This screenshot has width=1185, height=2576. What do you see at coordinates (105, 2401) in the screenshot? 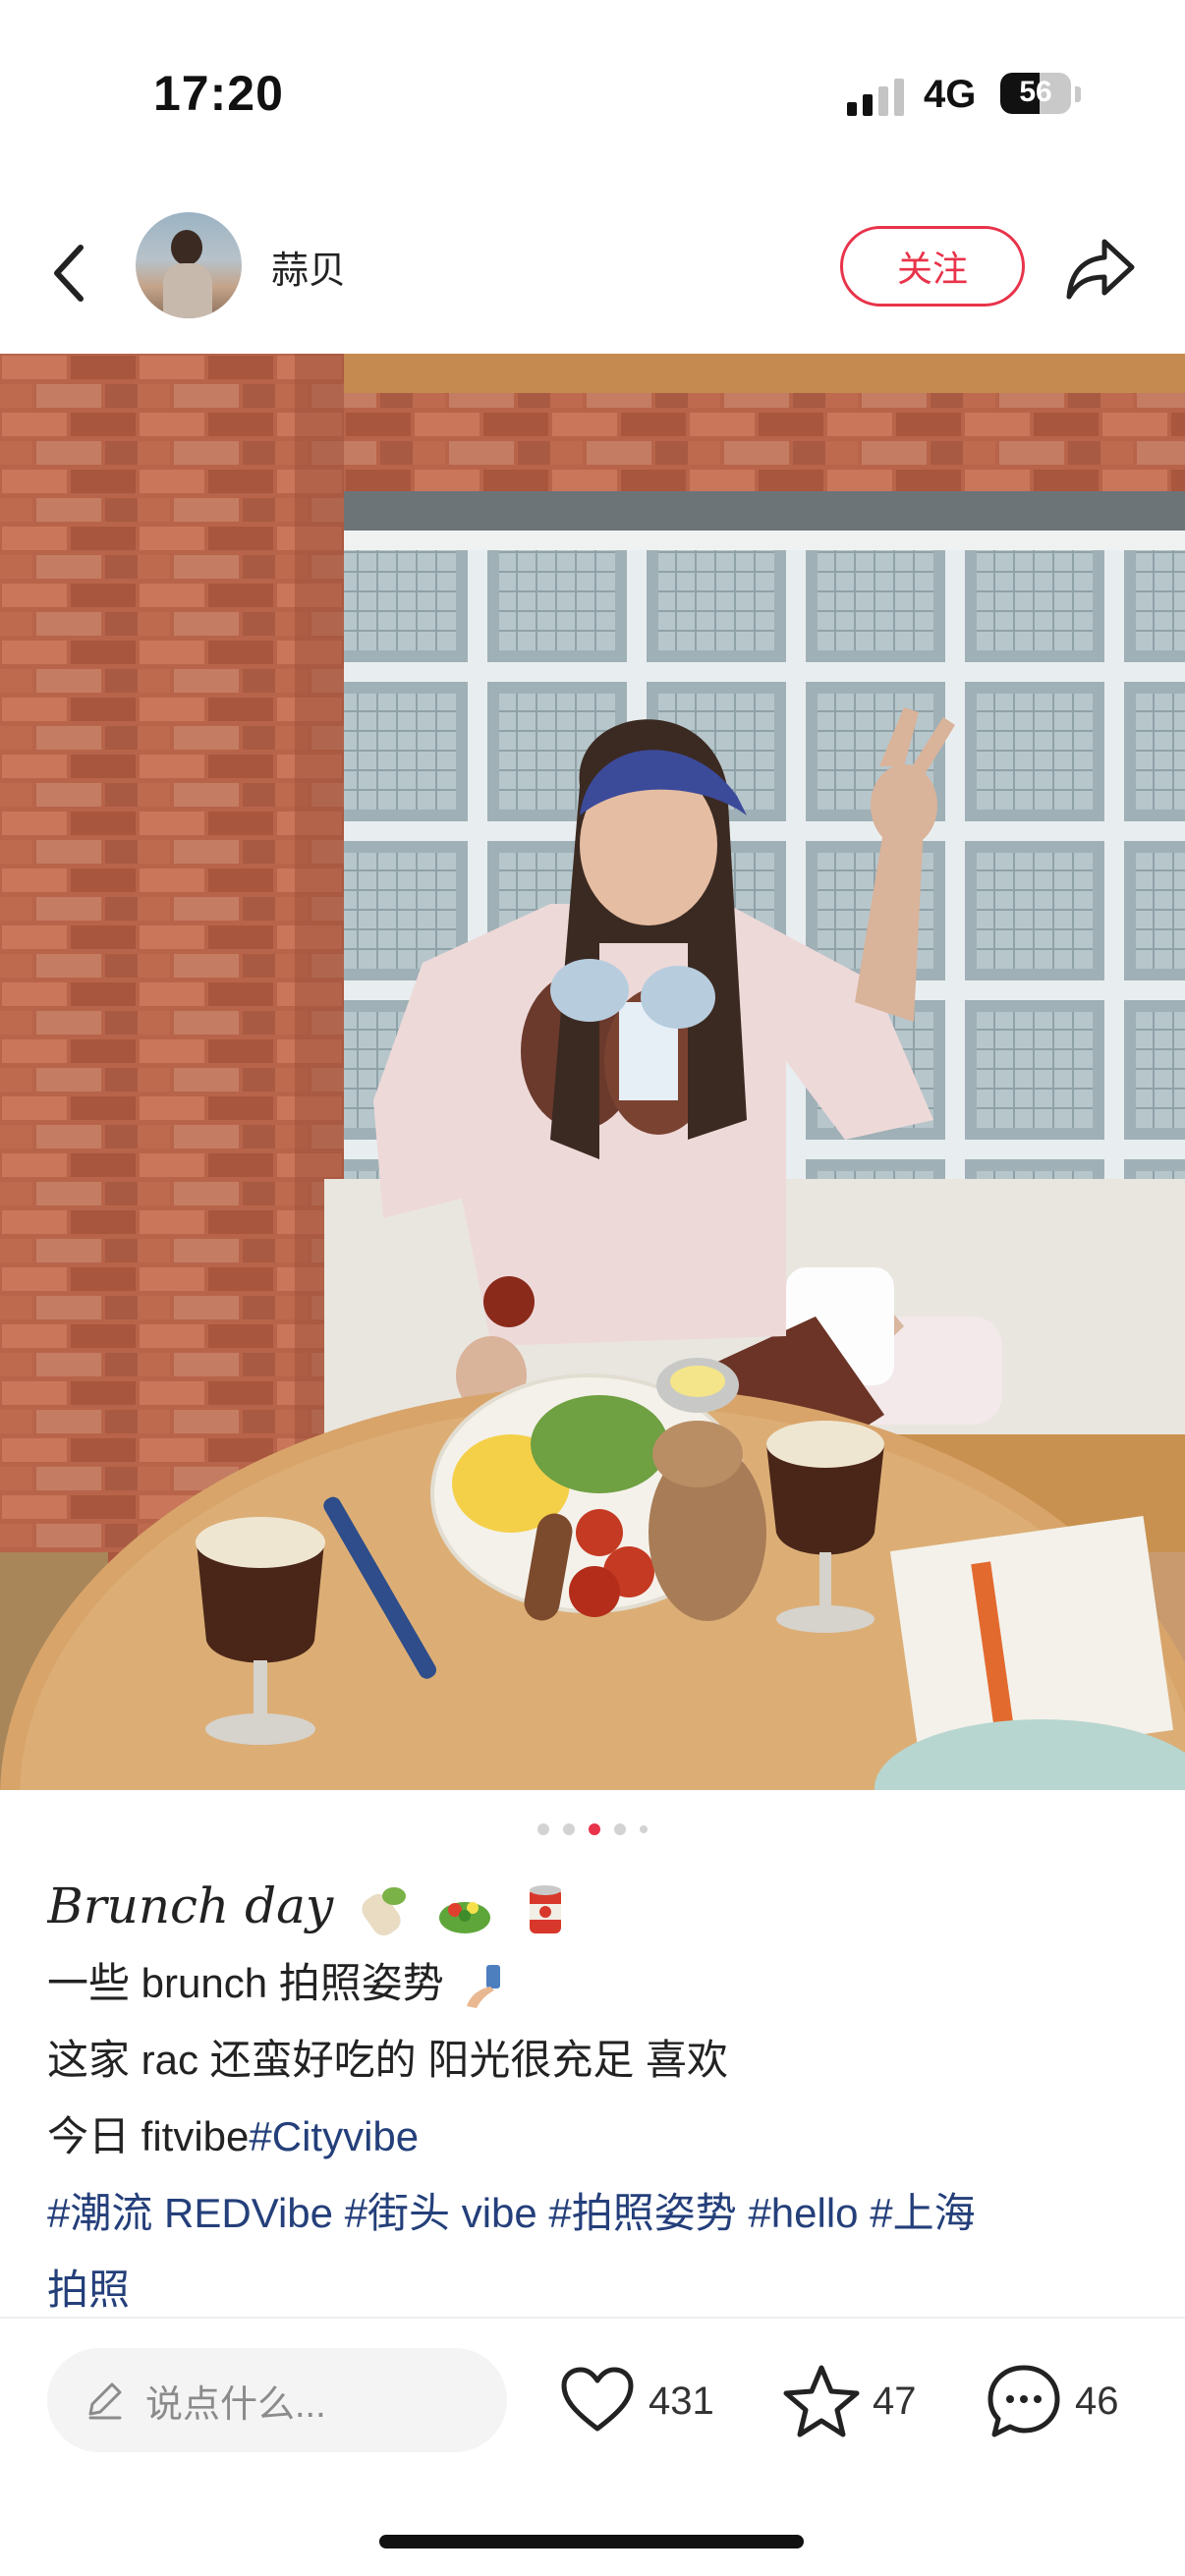
I see `pencil-icon` at bounding box center [105, 2401].